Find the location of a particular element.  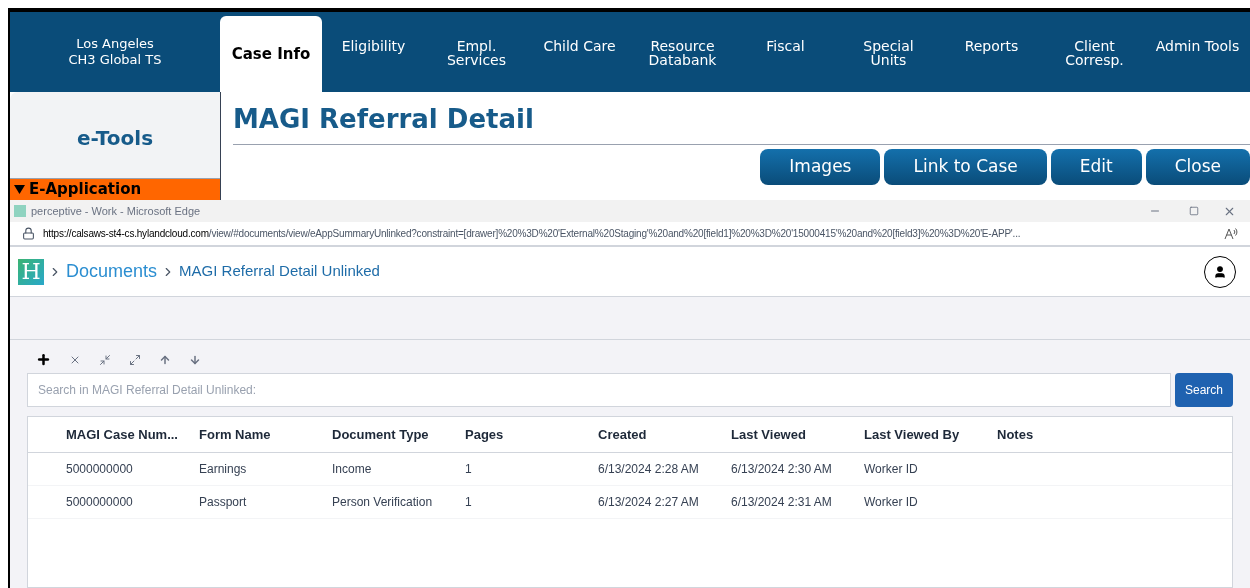

nav-tab: Resource Databank is located at coordinates (682, 54).